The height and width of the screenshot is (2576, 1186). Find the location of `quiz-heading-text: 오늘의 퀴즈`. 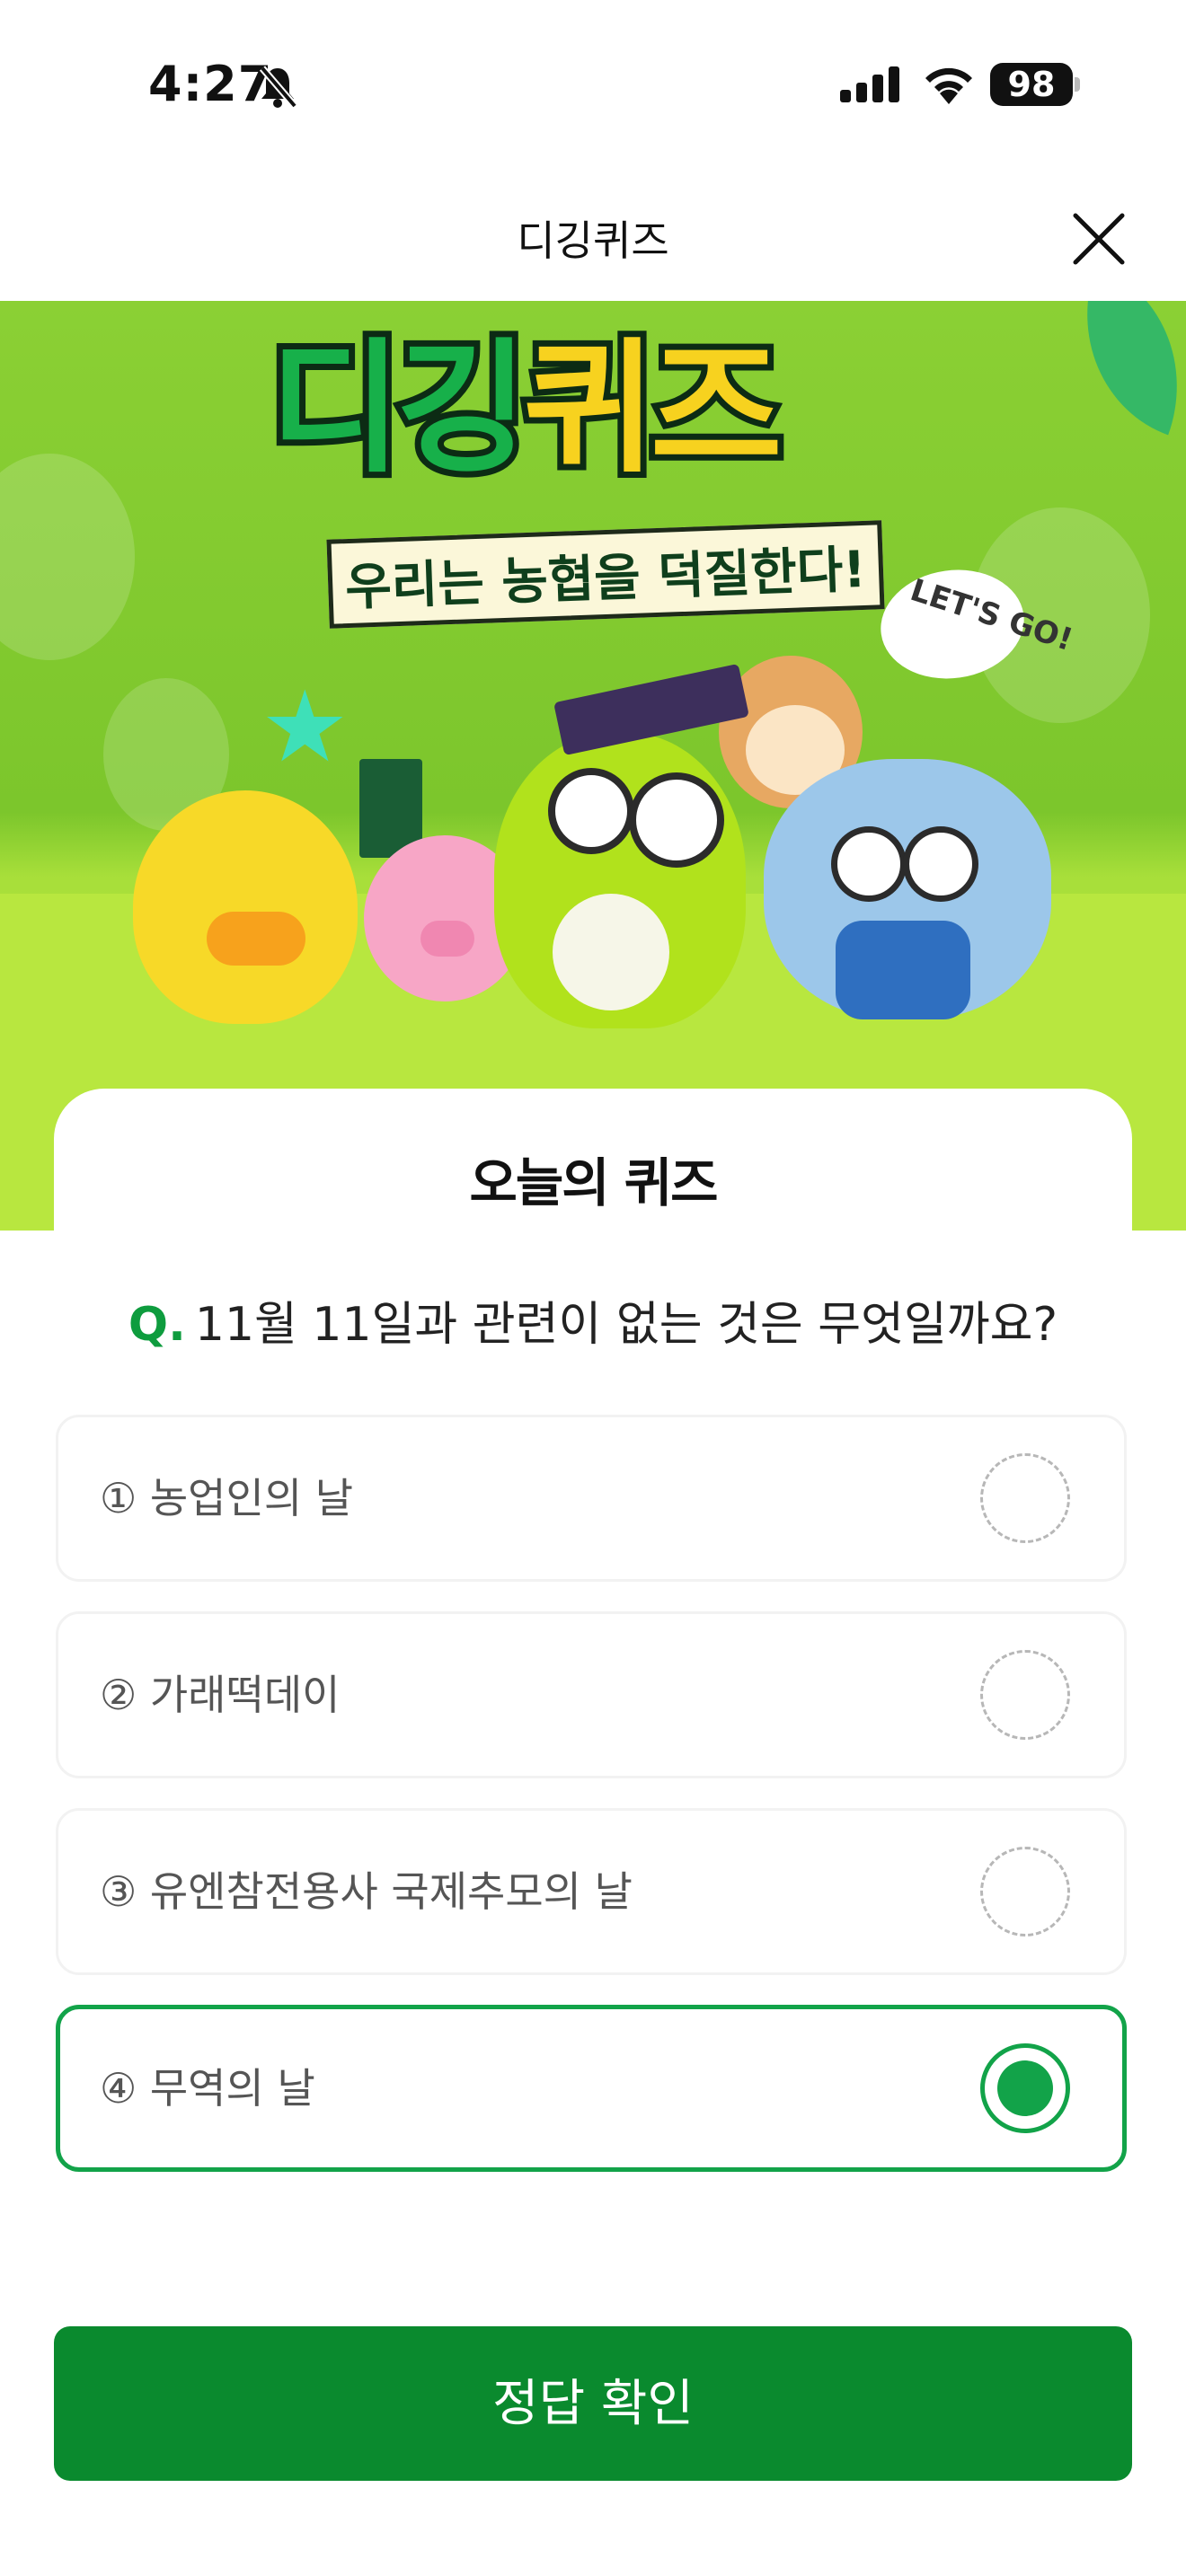

quiz-heading-text: 오늘의 퀴즈 is located at coordinates (593, 1182).